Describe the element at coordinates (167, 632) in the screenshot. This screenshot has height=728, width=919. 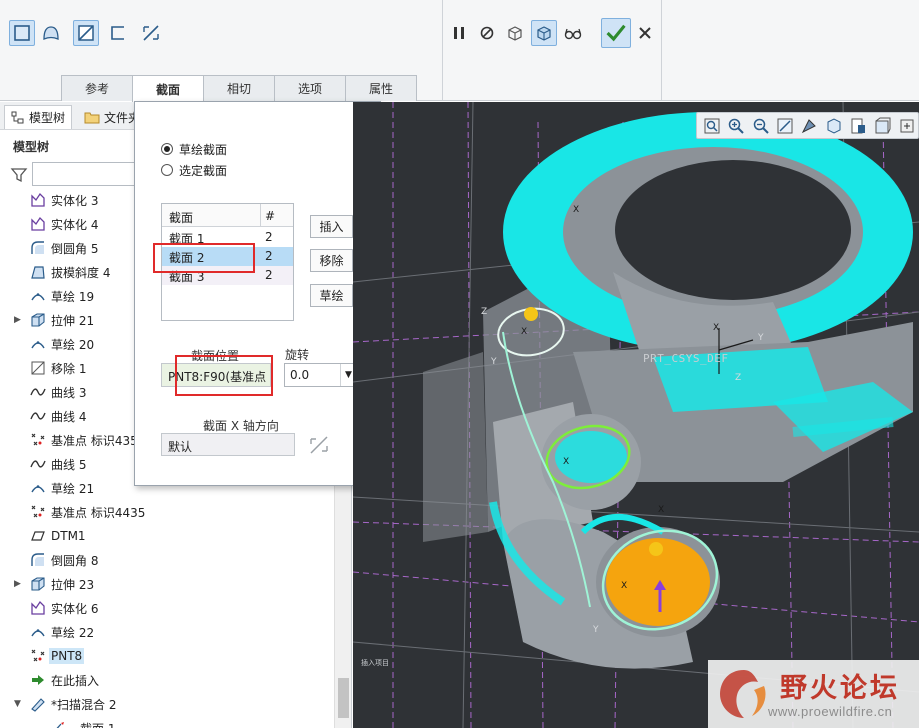
I see `tree-item: 草绘 22` at that location.